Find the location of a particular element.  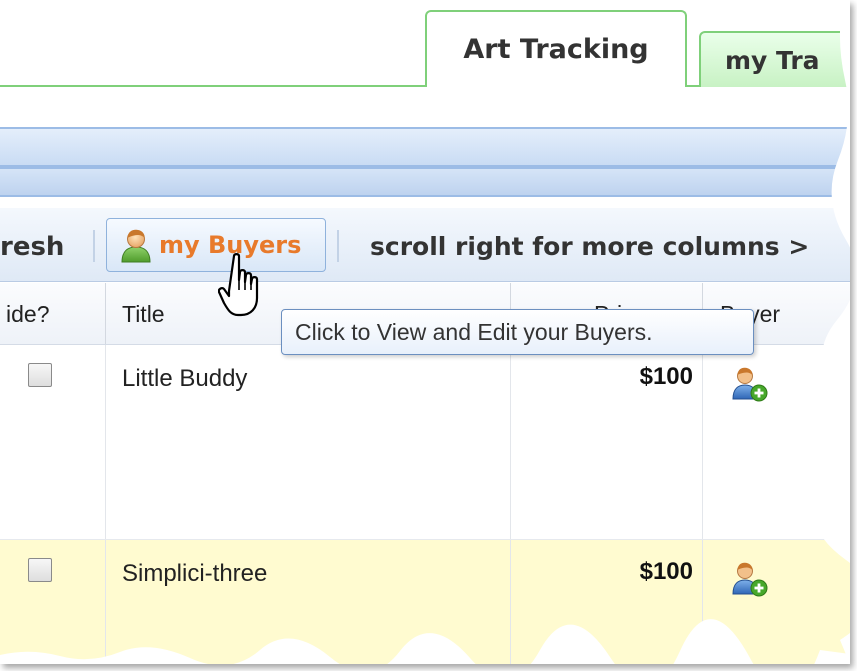

tab-my-tracking: my Tra is located at coordinates (774, 59).